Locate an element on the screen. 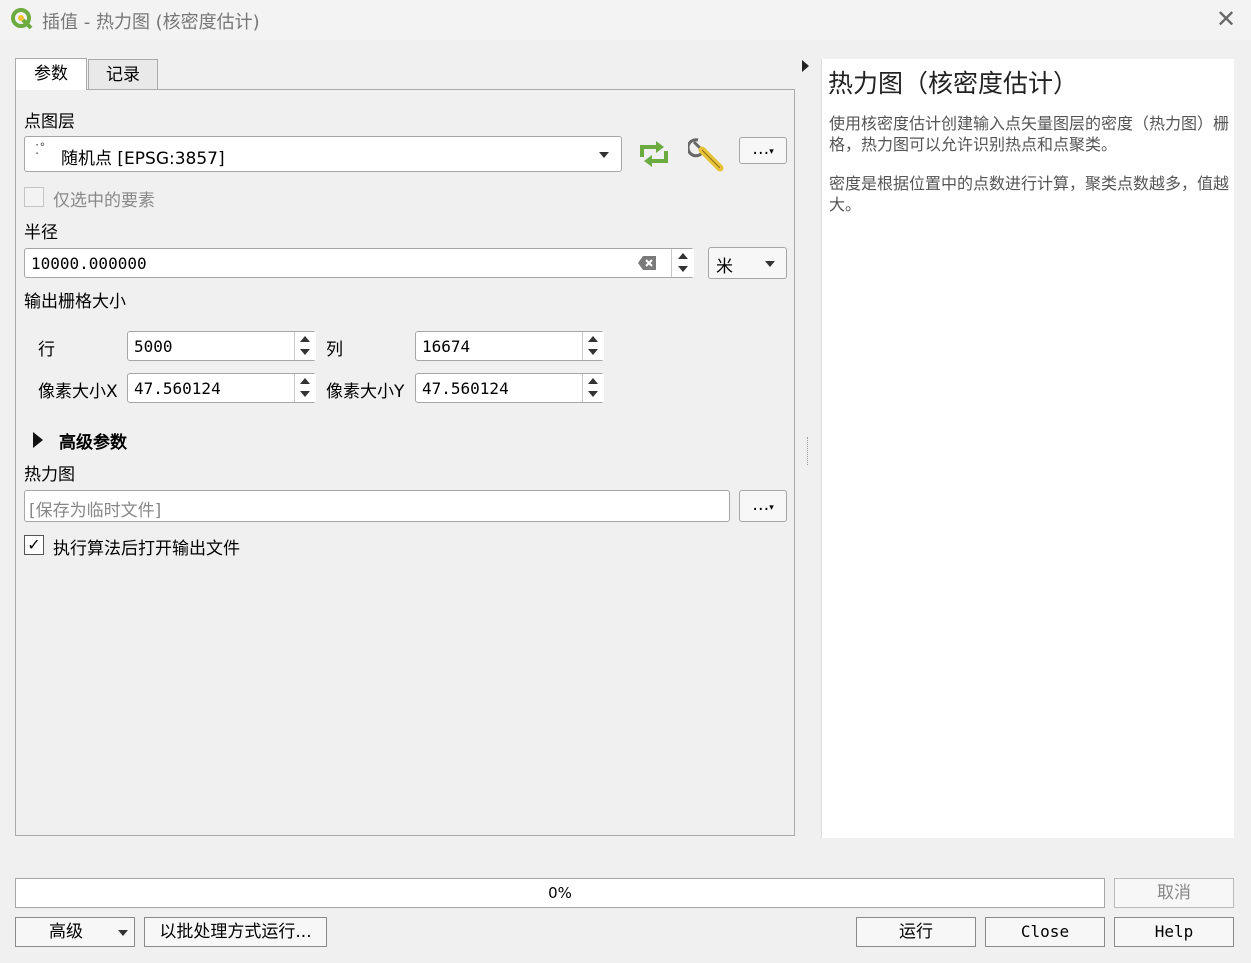 The width and height of the screenshot is (1251, 963). point-layer-value: 随机点 [EPSG:3857] is located at coordinates (143, 159).